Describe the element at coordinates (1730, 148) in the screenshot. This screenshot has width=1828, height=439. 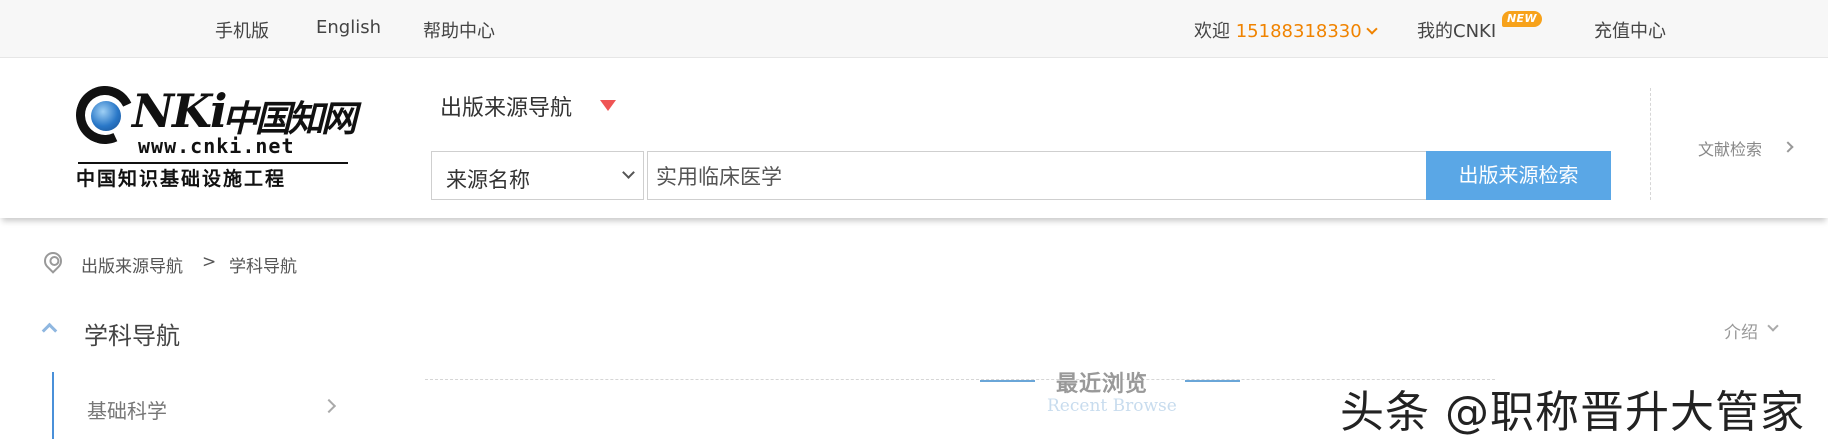
I see `literature-search-link: 文献检索` at that location.